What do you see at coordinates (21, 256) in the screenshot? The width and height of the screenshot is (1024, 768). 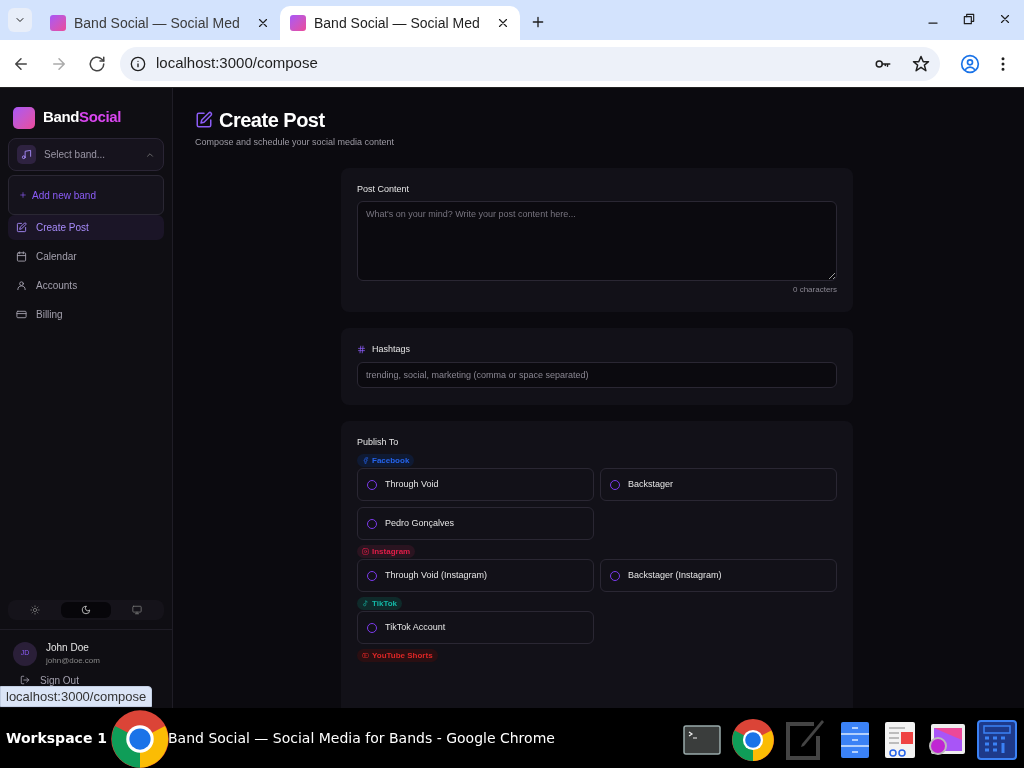 I see `calendar-icon` at bounding box center [21, 256].